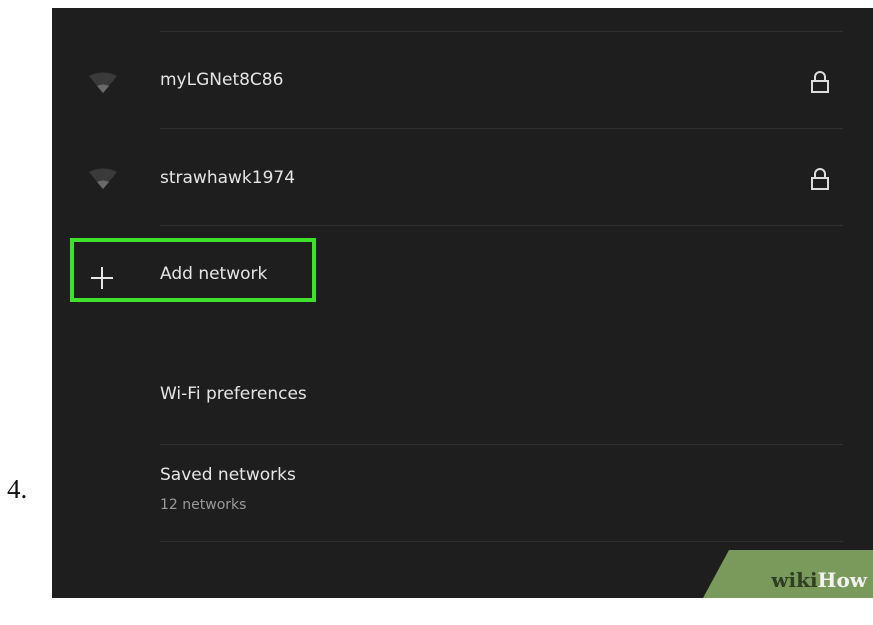  Describe the element at coordinates (228, 475) in the screenshot. I see `saved-networks-label: Saved networks` at that location.